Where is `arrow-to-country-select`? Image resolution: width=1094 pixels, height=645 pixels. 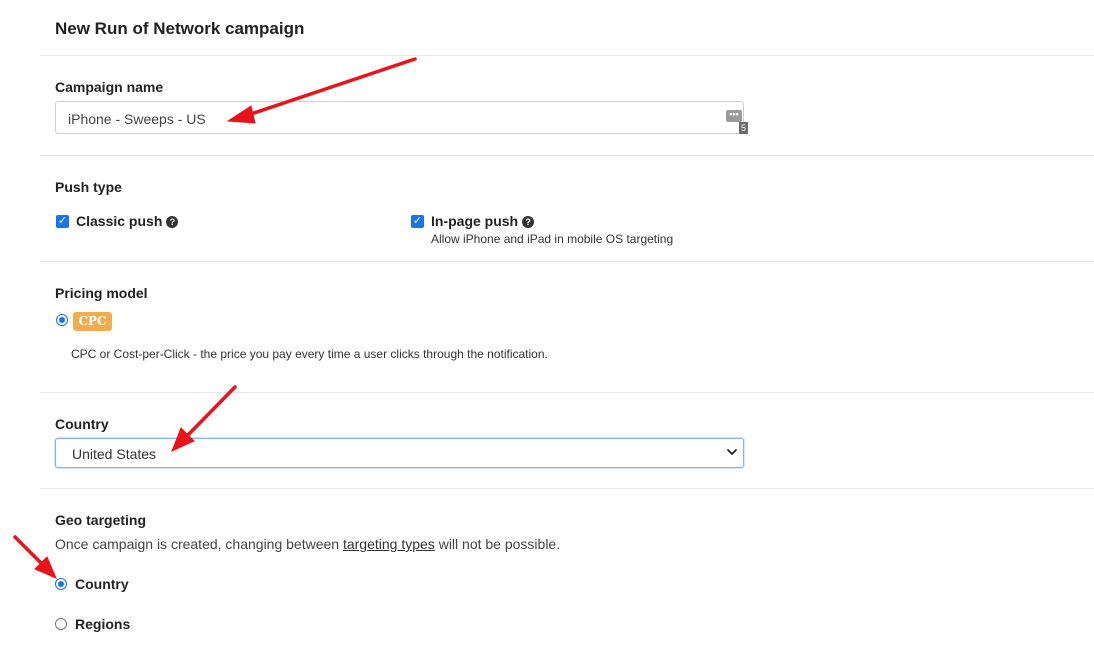
arrow-to-country-select is located at coordinates (211, 411).